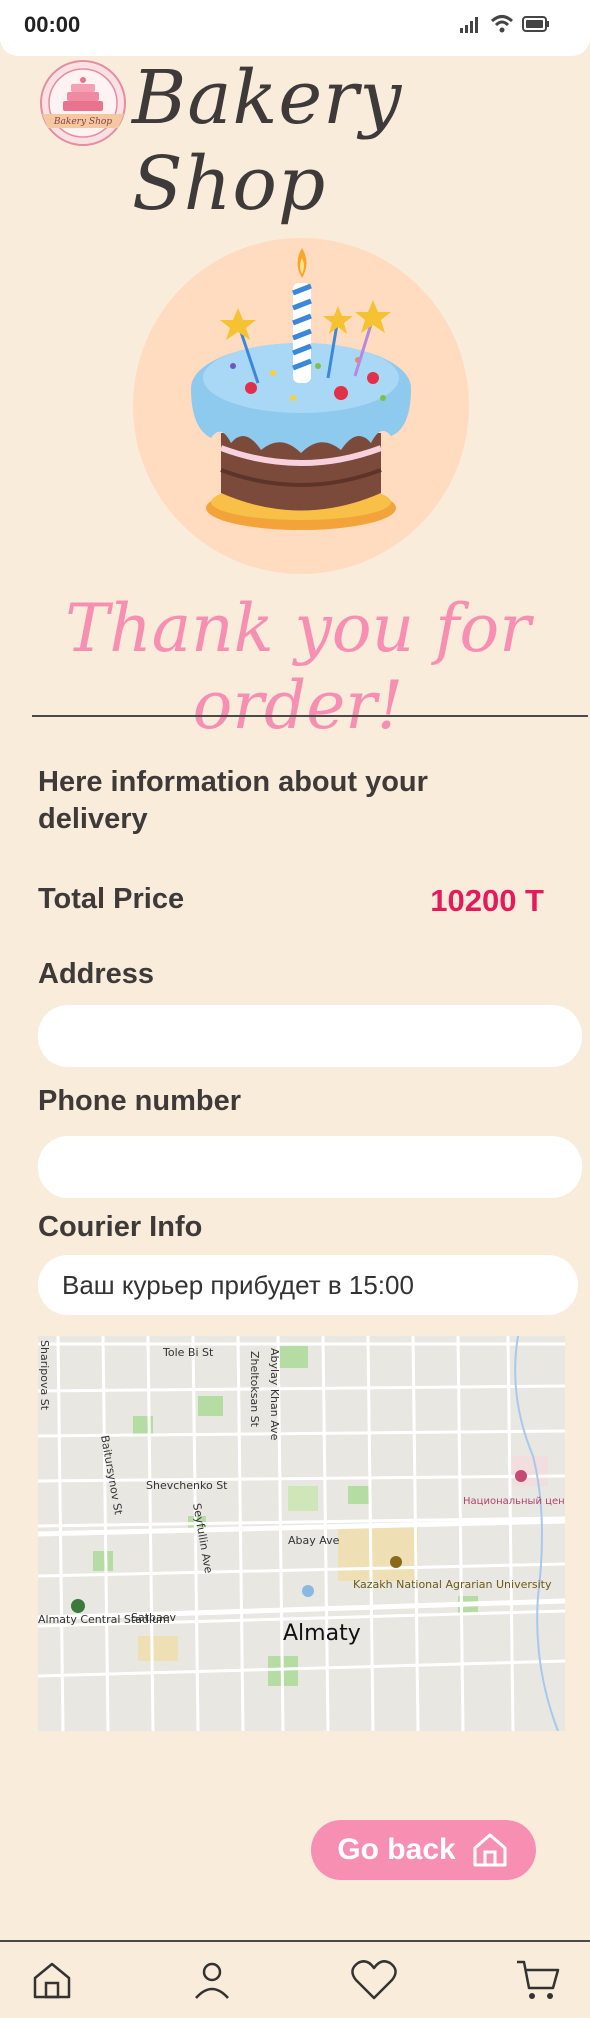 This screenshot has height=2018, width=590. I want to click on delivery-info-title: Here information about your delivery, so click(233, 800).